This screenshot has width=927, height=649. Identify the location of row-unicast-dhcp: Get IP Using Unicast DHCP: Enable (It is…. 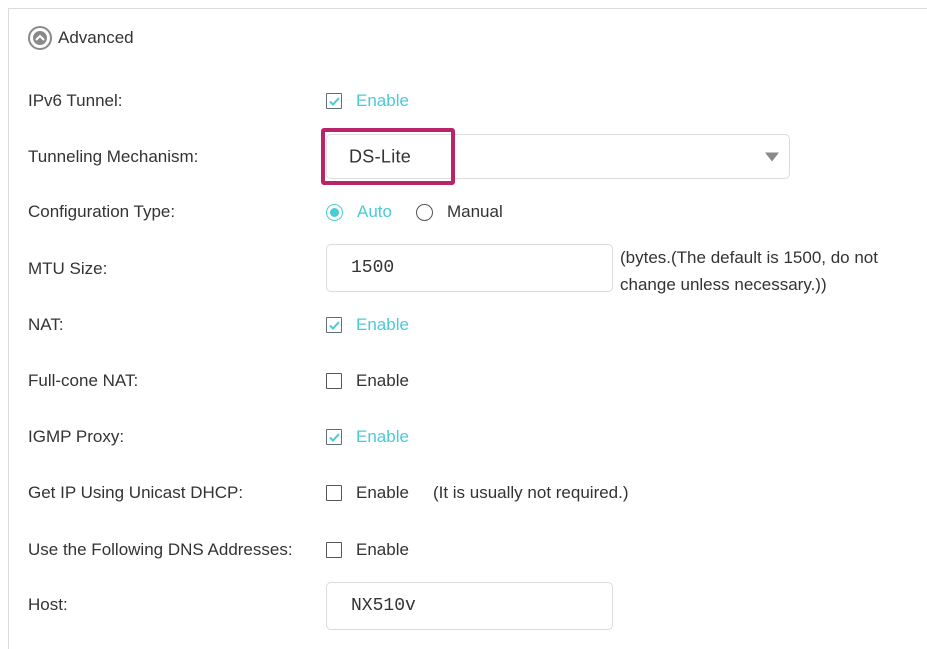
(463, 493).